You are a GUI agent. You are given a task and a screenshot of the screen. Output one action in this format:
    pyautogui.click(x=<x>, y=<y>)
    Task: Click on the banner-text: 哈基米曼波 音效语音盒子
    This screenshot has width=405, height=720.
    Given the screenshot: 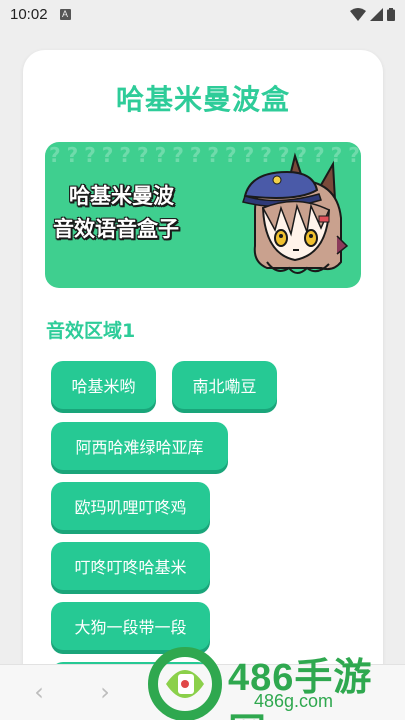 What is the action you would take?
    pyautogui.click(x=116, y=213)
    